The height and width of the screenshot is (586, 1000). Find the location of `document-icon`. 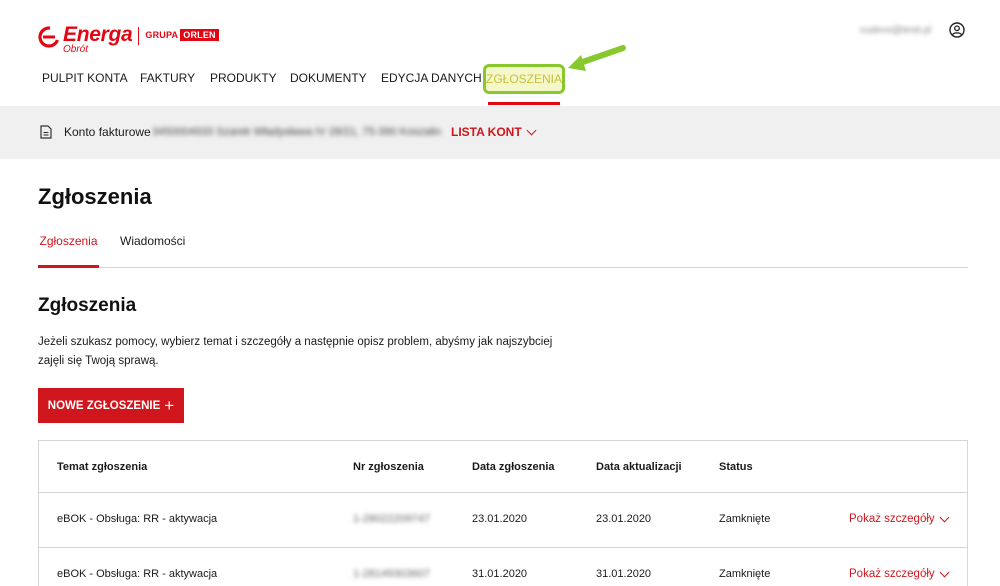

document-icon is located at coordinates (46, 132).